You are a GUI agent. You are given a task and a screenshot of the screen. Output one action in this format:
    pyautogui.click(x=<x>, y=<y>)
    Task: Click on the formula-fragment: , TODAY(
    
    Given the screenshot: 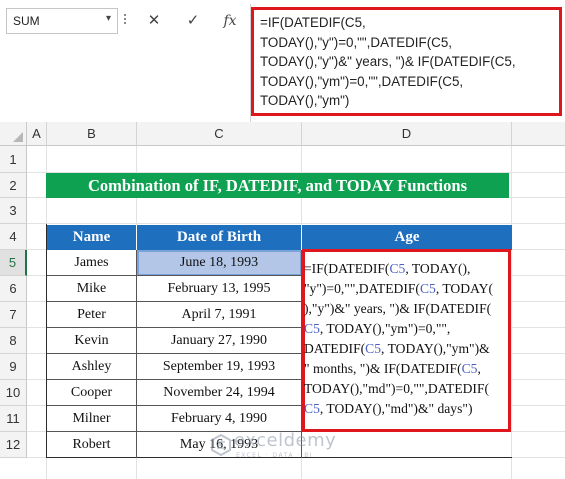 What is the action you would take?
    pyautogui.click(x=464, y=288)
    